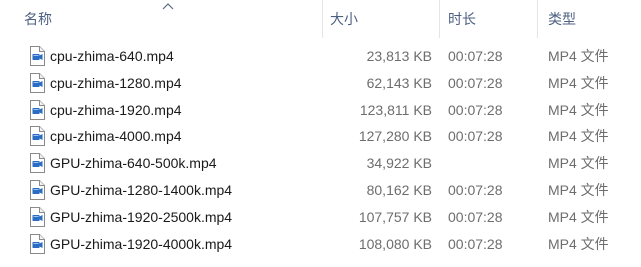 This screenshot has height=267, width=641. Describe the element at coordinates (395, 243) in the screenshot. I see `file-size: 108,080 KB` at that location.